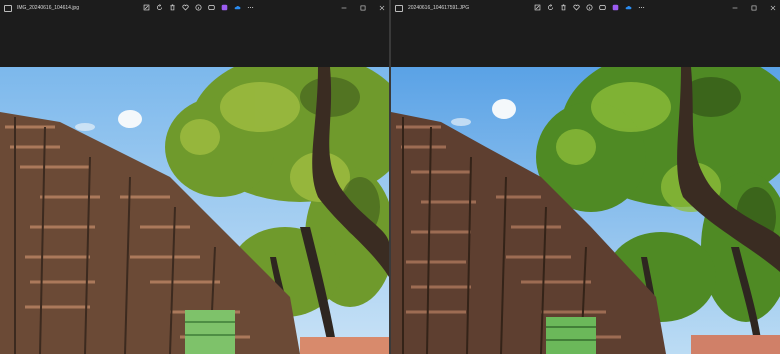 The width and height of the screenshot is (780, 354). I want to click on window-title: IMG_20240616_104614.jpg, so click(48, 8).